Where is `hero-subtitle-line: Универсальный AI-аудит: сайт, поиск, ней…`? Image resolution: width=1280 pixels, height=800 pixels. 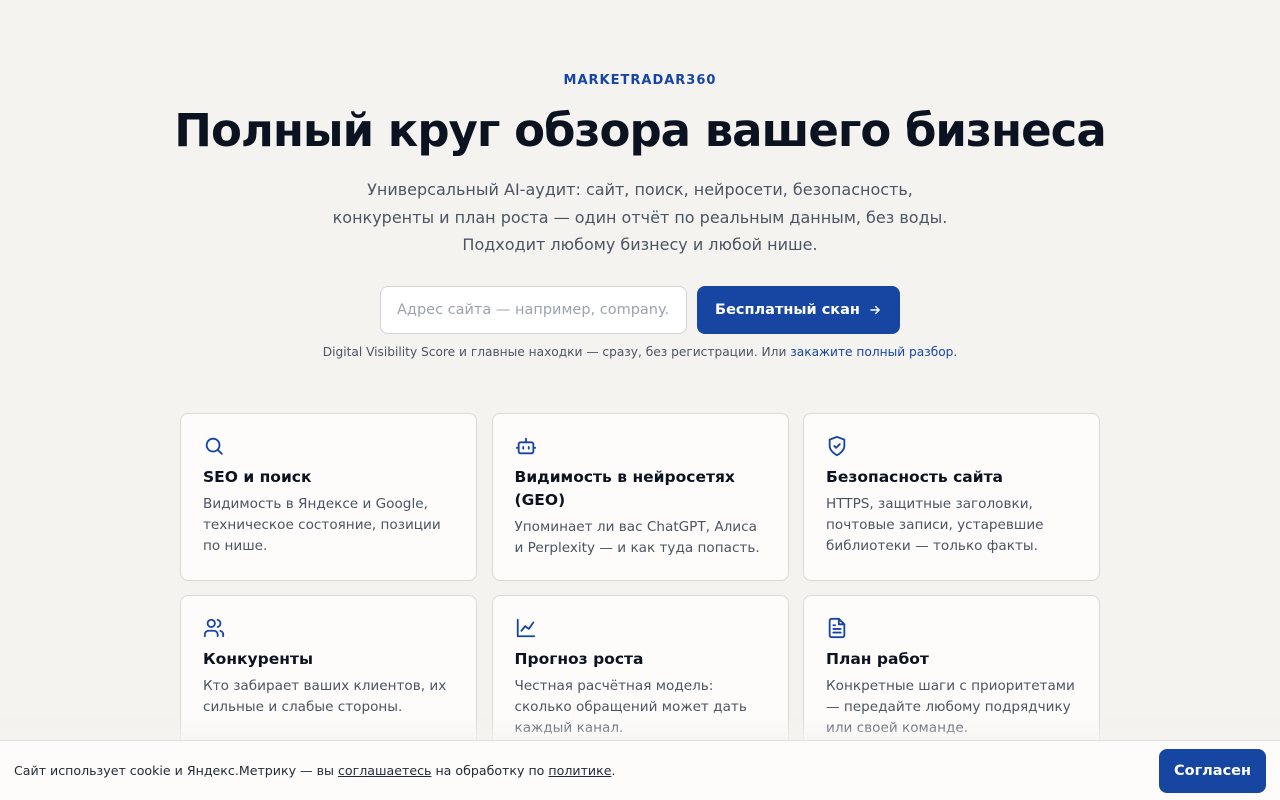 hero-subtitle-line: Универсальный AI-аудит: сайт, поиск, ней… is located at coordinates (640, 189).